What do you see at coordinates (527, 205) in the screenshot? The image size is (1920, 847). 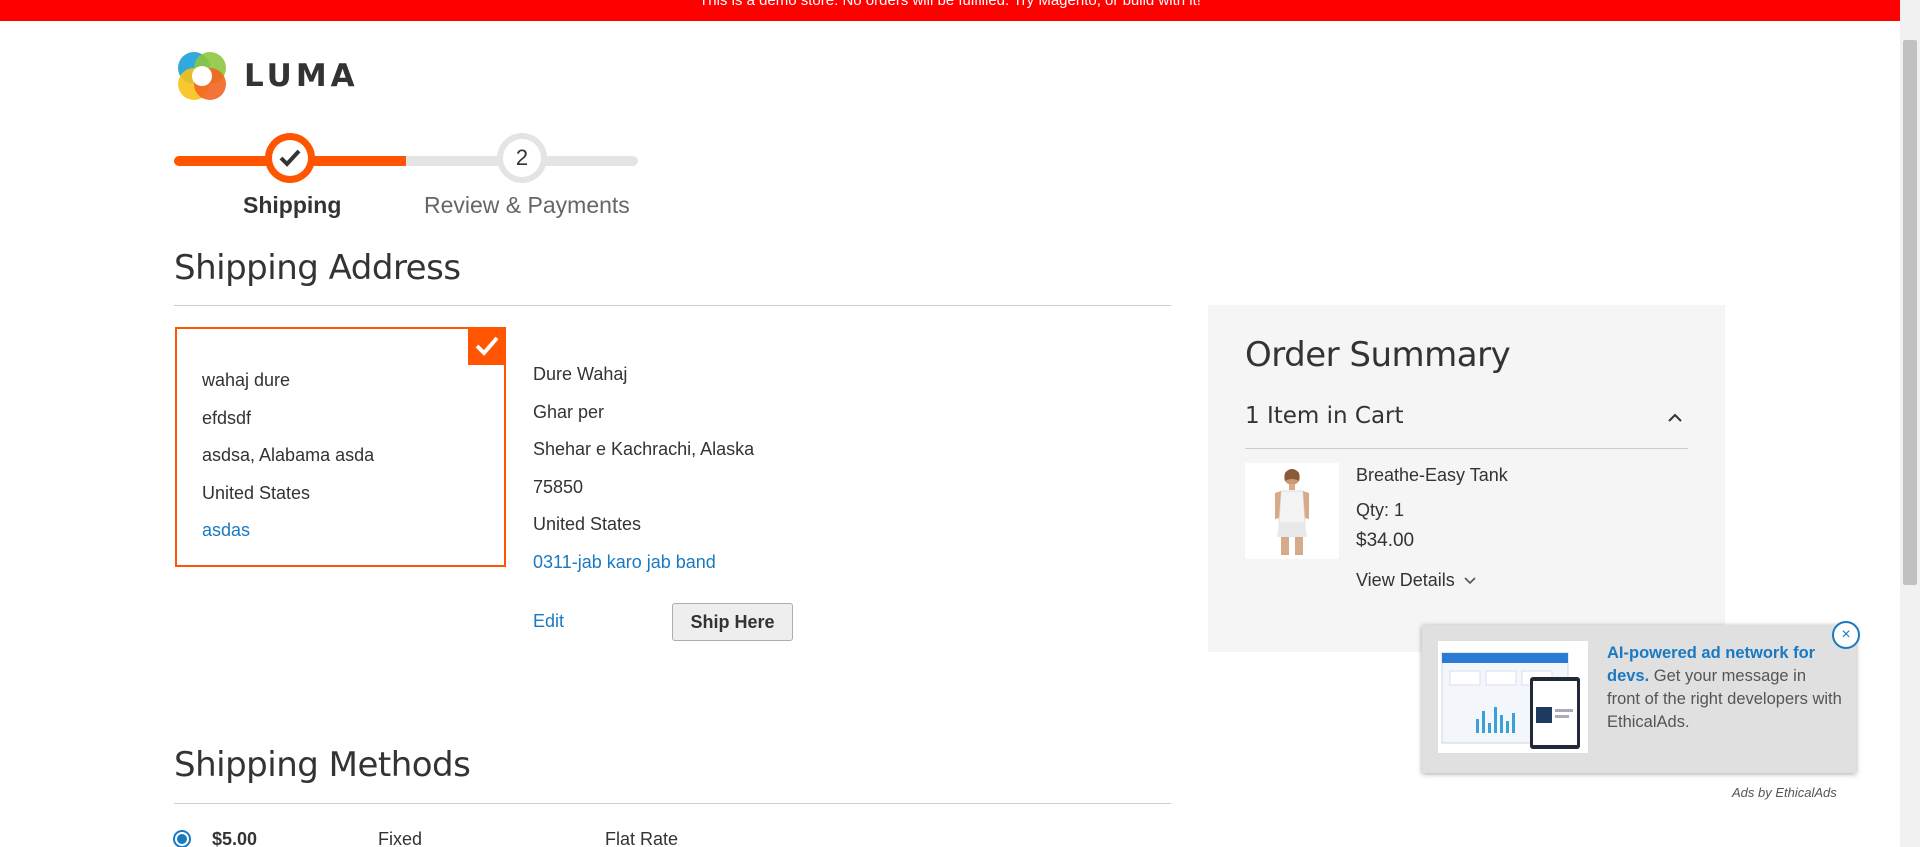 I see `step-review-label: Review & Payments` at bounding box center [527, 205].